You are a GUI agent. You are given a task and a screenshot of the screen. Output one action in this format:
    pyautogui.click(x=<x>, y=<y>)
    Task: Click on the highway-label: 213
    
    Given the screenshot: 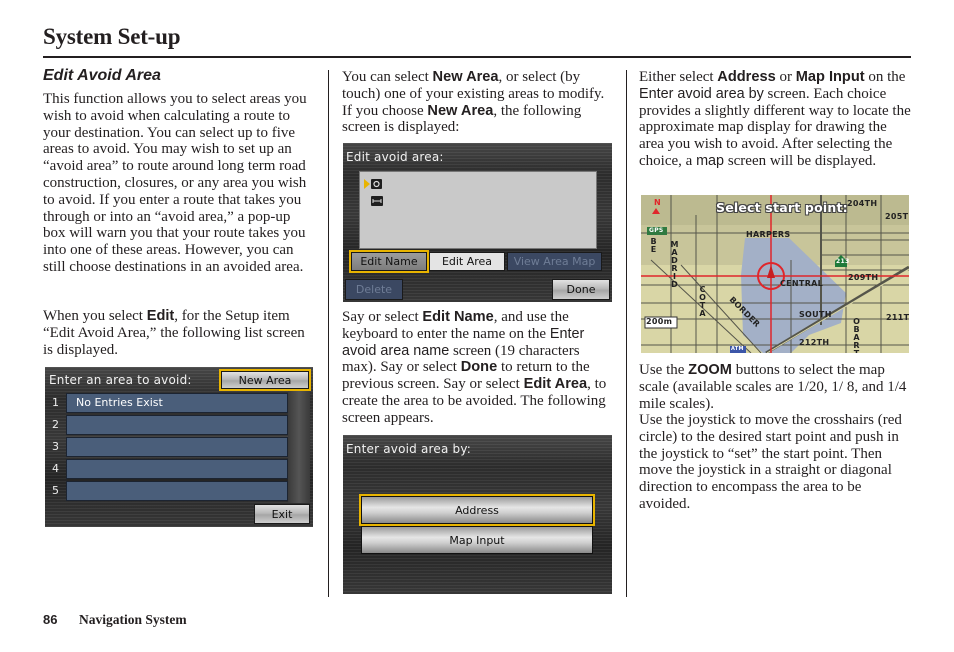 What is the action you would take?
    pyautogui.click(x=843, y=261)
    